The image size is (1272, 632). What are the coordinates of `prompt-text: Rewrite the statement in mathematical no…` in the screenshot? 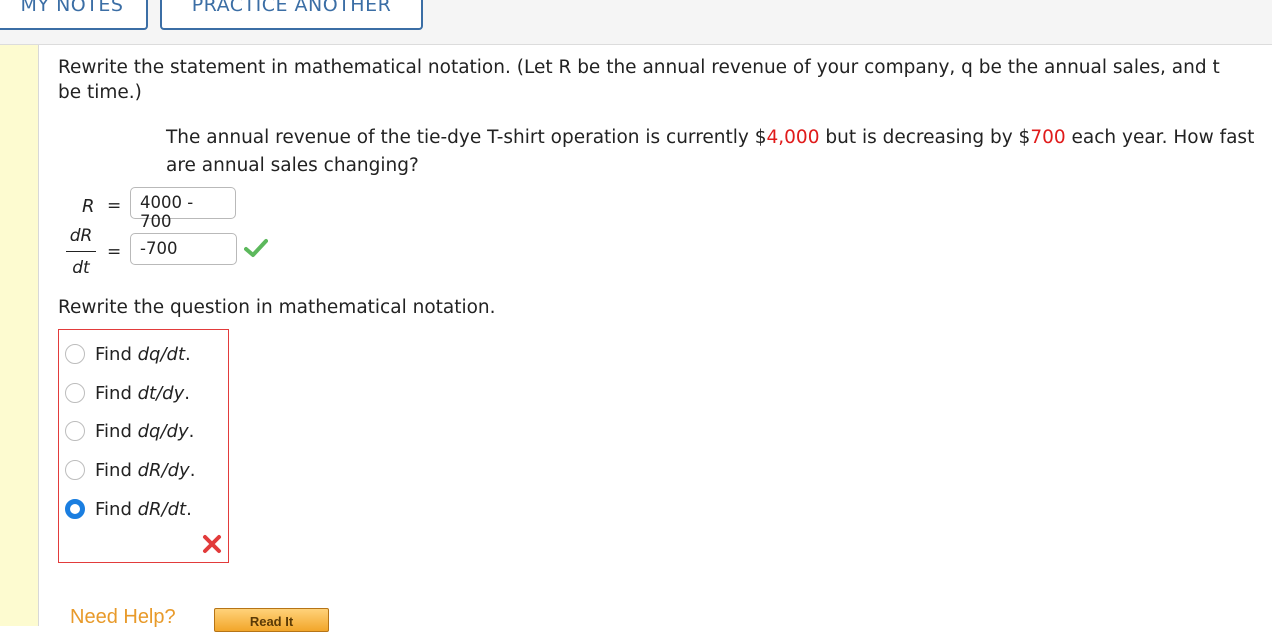 It's located at (639, 80).